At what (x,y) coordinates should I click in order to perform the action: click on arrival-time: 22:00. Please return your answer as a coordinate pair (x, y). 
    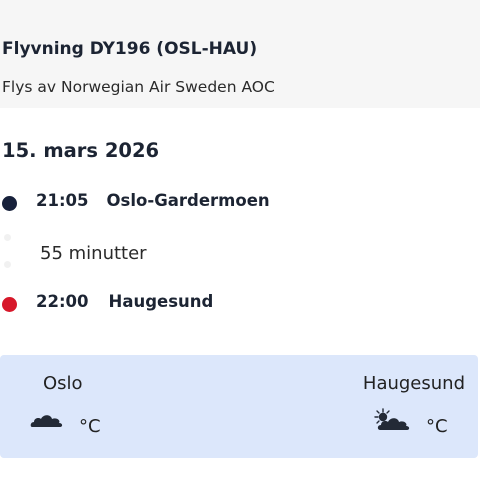
    Looking at the image, I should click on (62, 301).